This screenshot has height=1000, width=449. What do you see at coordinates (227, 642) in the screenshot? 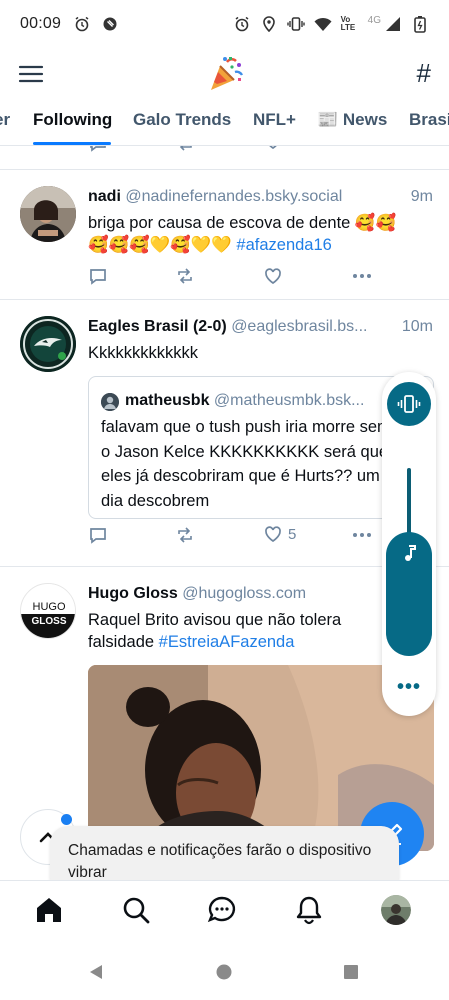
I see `hashtag-link: #EstreiaAFazenda` at bounding box center [227, 642].